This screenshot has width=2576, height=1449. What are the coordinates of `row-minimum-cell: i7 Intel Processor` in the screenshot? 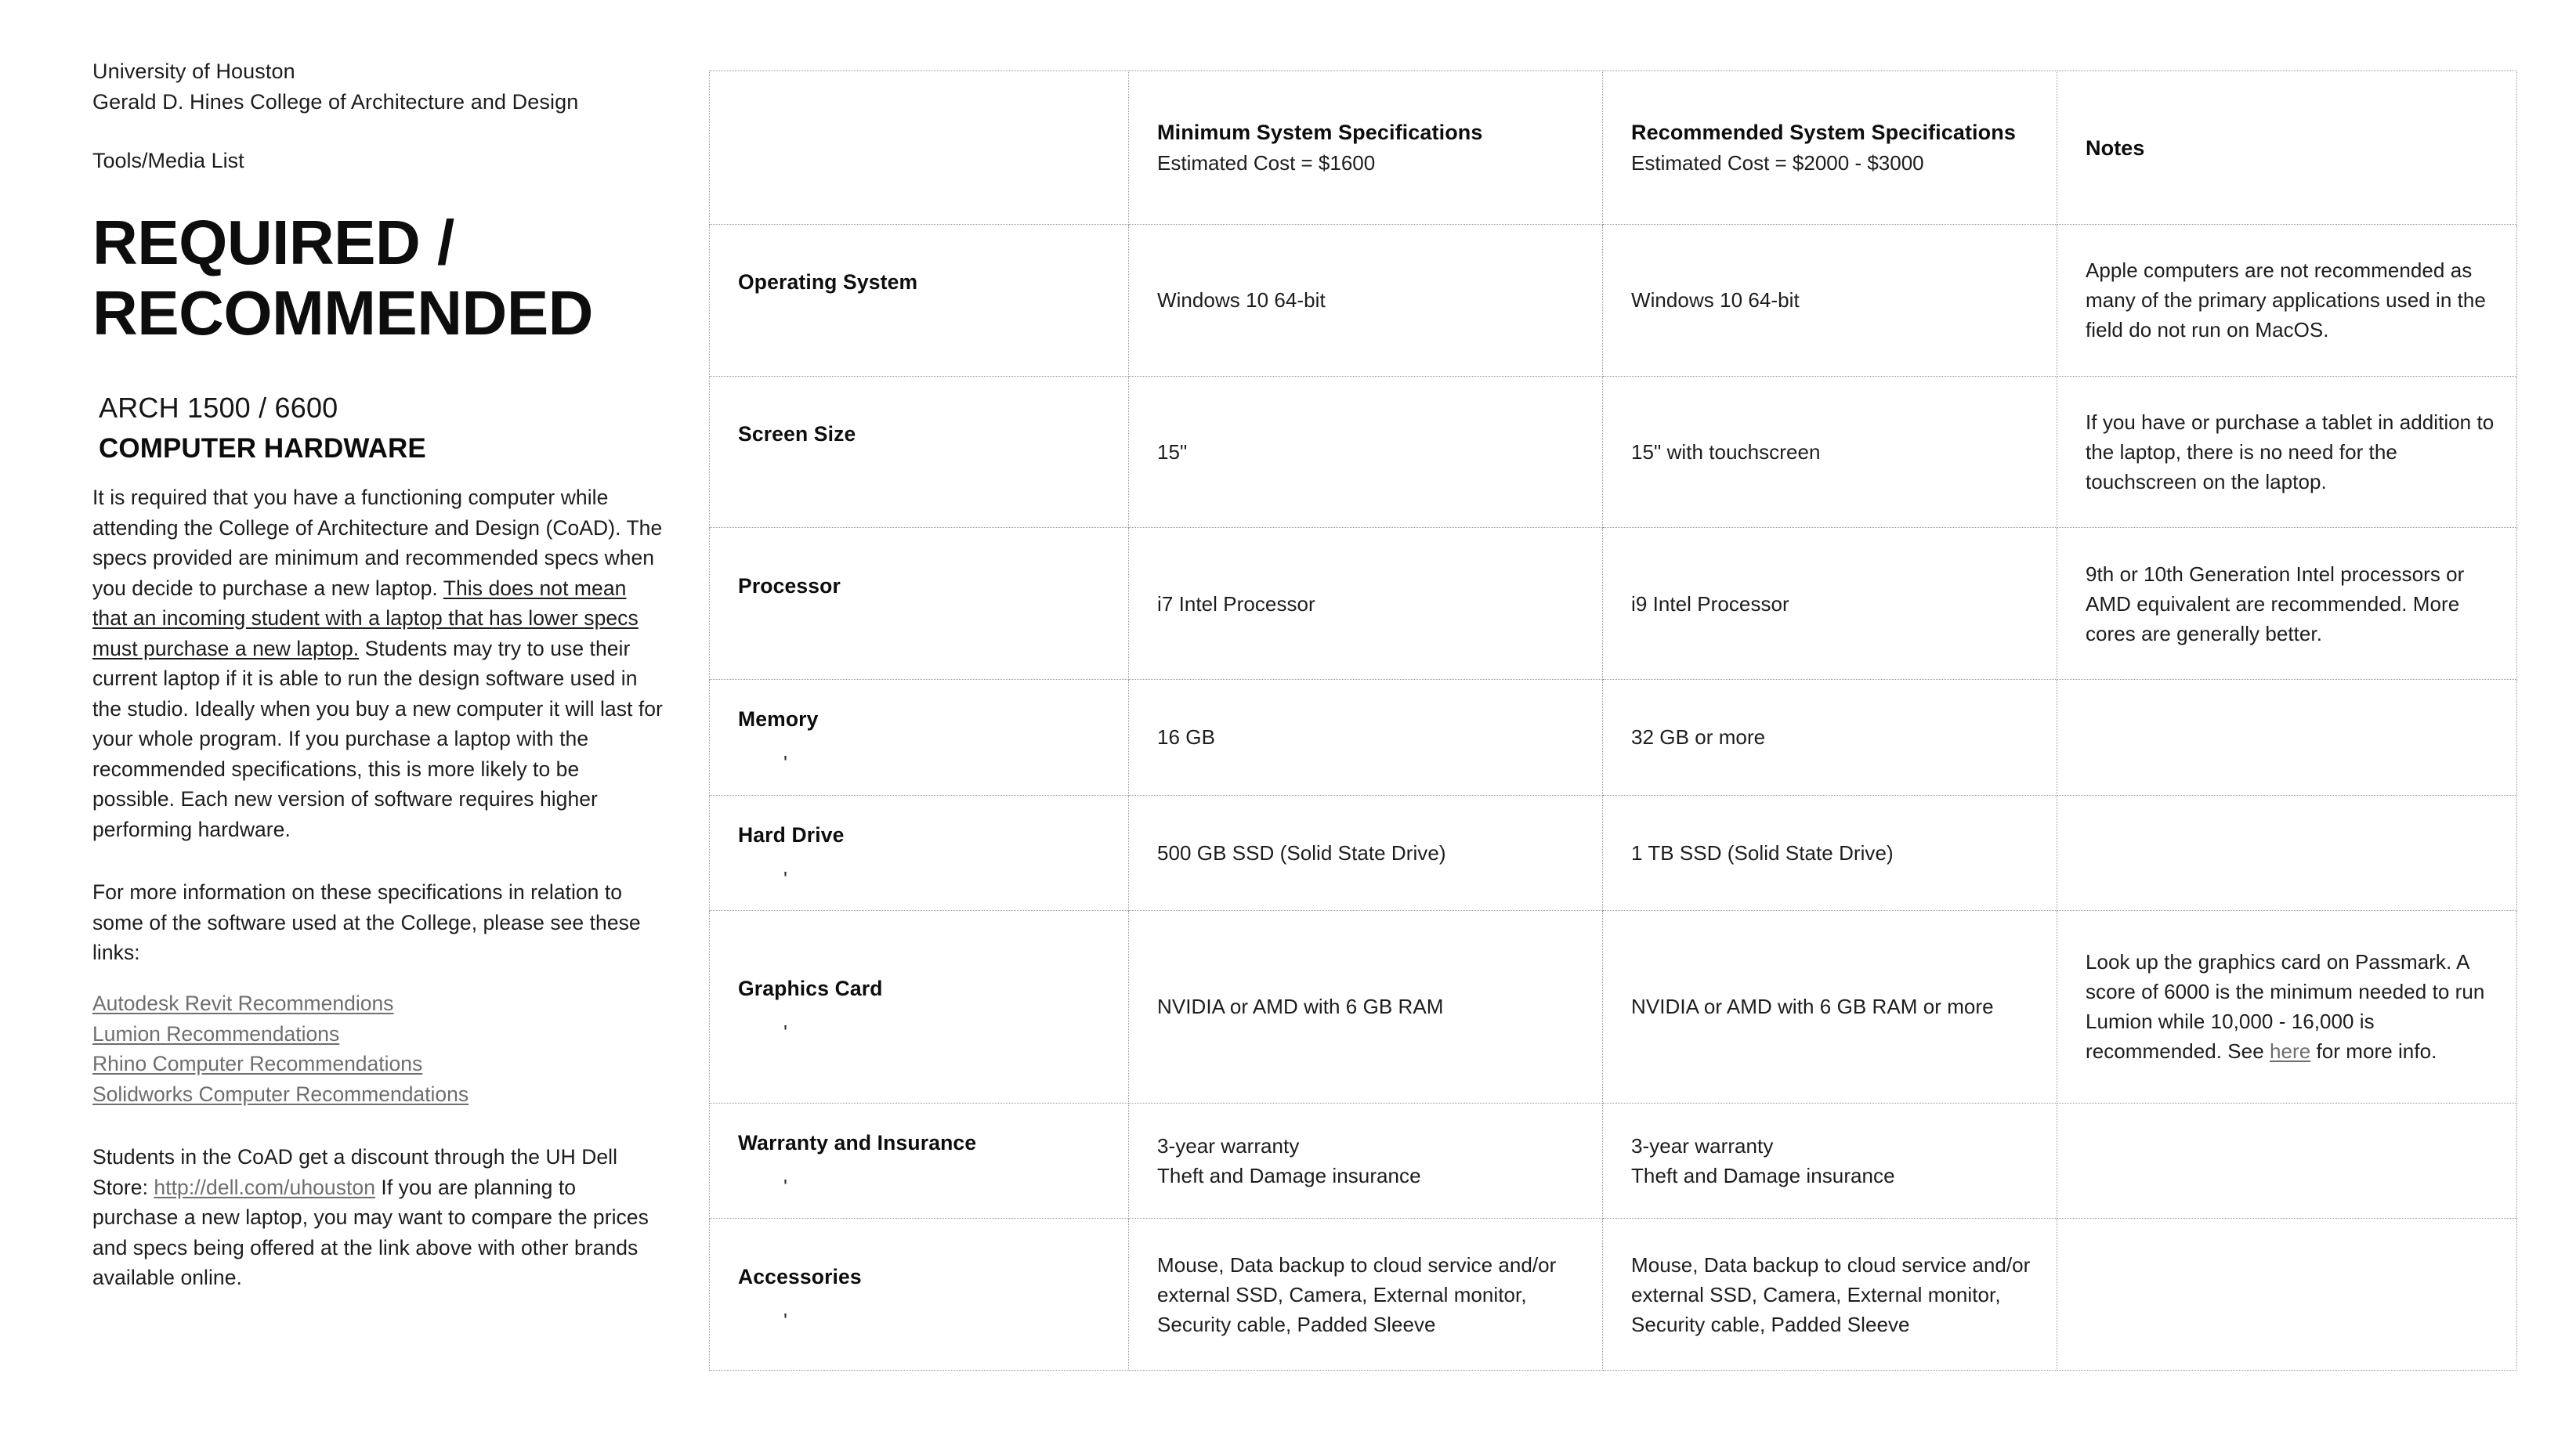 It's located at (1366, 604).